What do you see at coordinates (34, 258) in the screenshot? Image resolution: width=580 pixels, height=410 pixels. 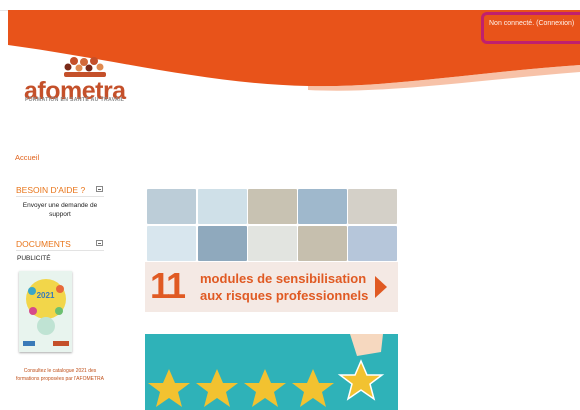 I see `publicity-label: PUBLICITÉ` at bounding box center [34, 258].